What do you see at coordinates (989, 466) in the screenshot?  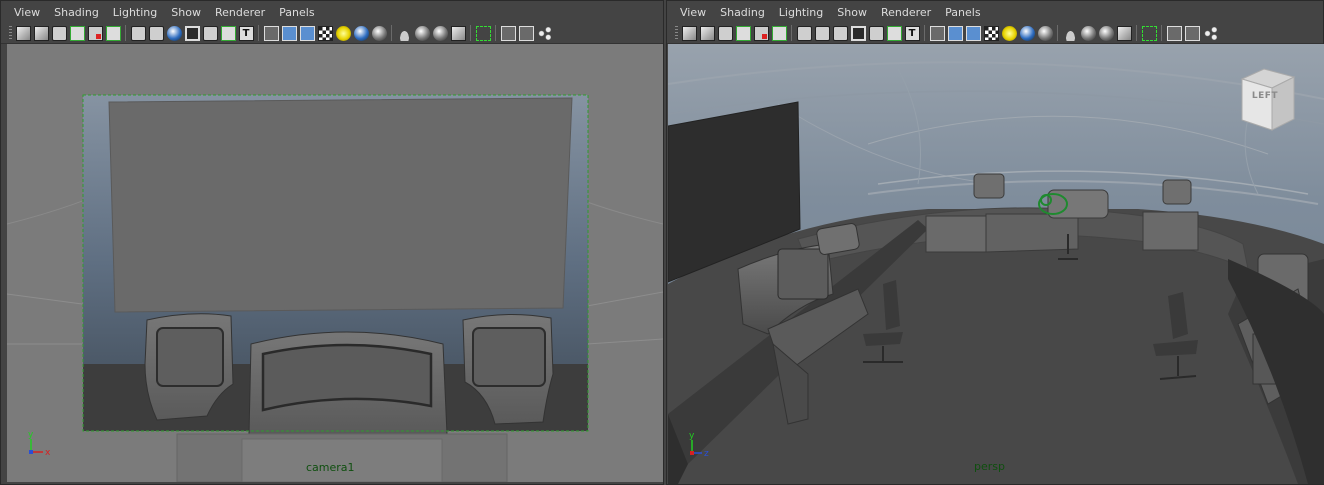 I see `camera-name-label: persp` at bounding box center [989, 466].